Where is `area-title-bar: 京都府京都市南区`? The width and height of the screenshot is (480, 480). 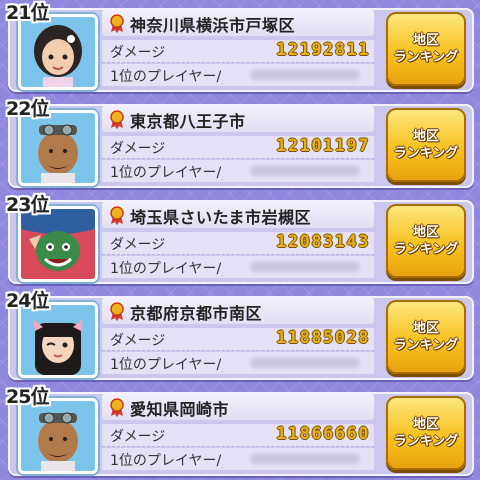 area-title-bar: 京都府京都市南区 is located at coordinates (238, 311).